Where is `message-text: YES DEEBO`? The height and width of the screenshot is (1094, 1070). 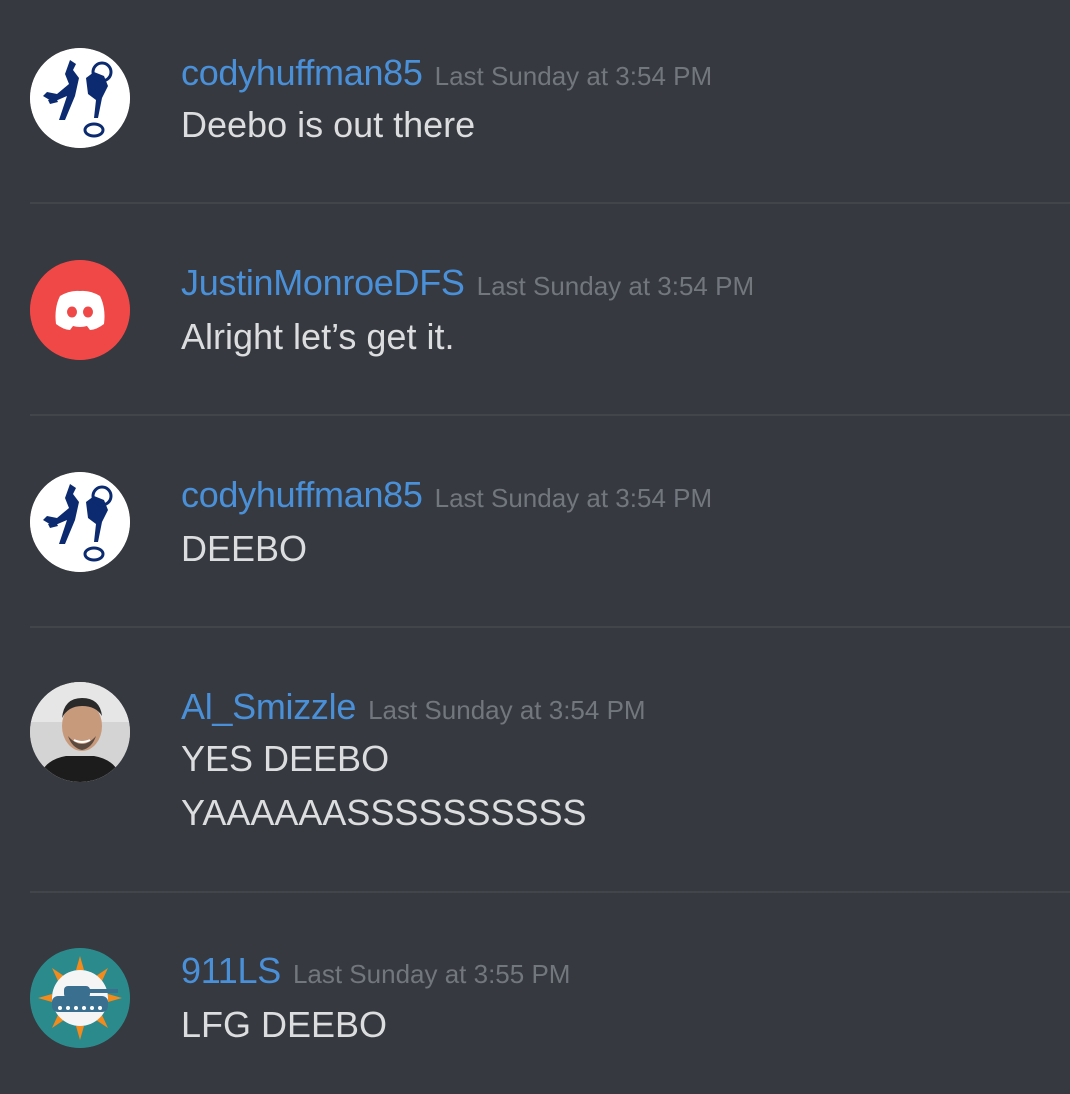 message-text: YES DEEBO is located at coordinates (285, 758).